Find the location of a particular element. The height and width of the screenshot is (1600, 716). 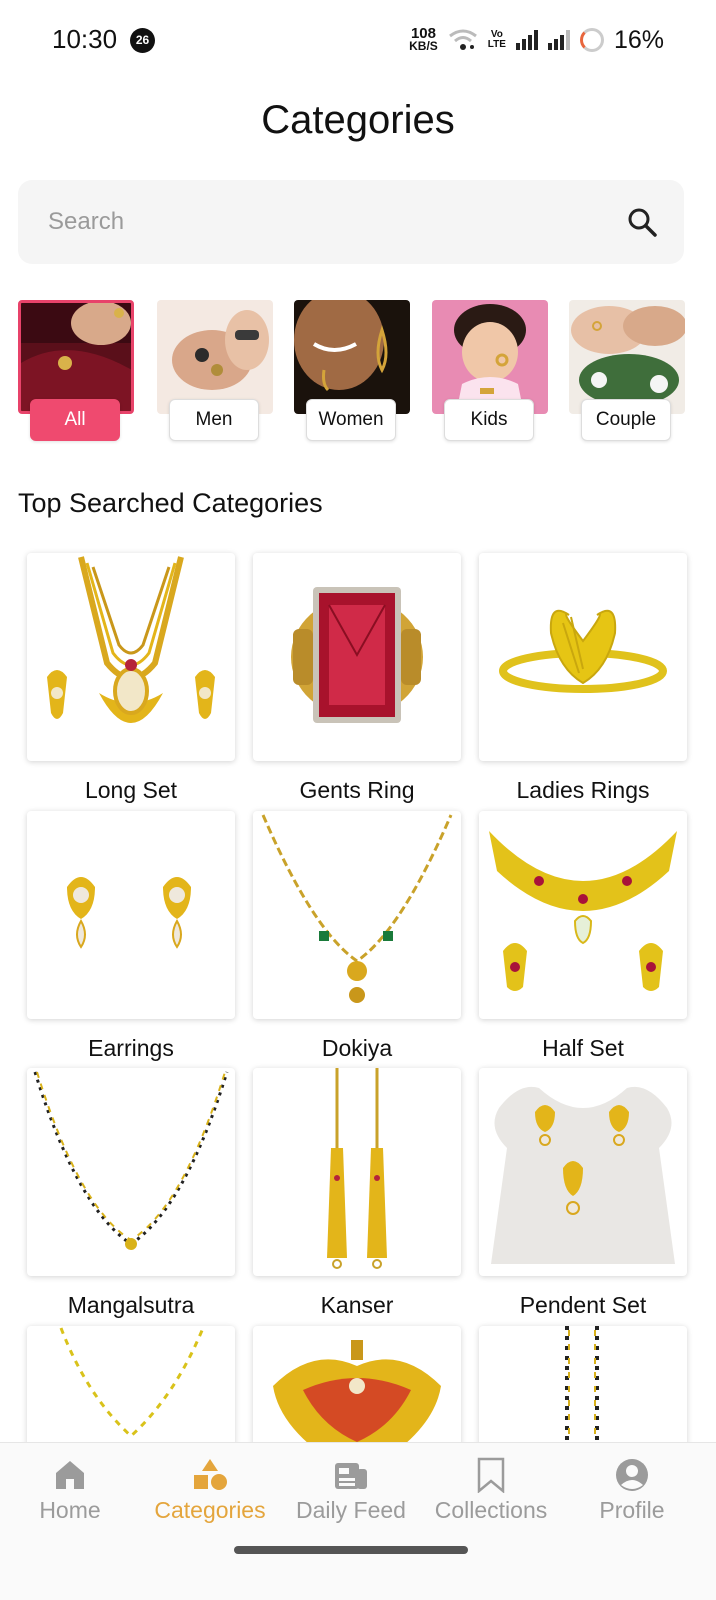

filter-chip-women: Women is located at coordinates (352, 371).